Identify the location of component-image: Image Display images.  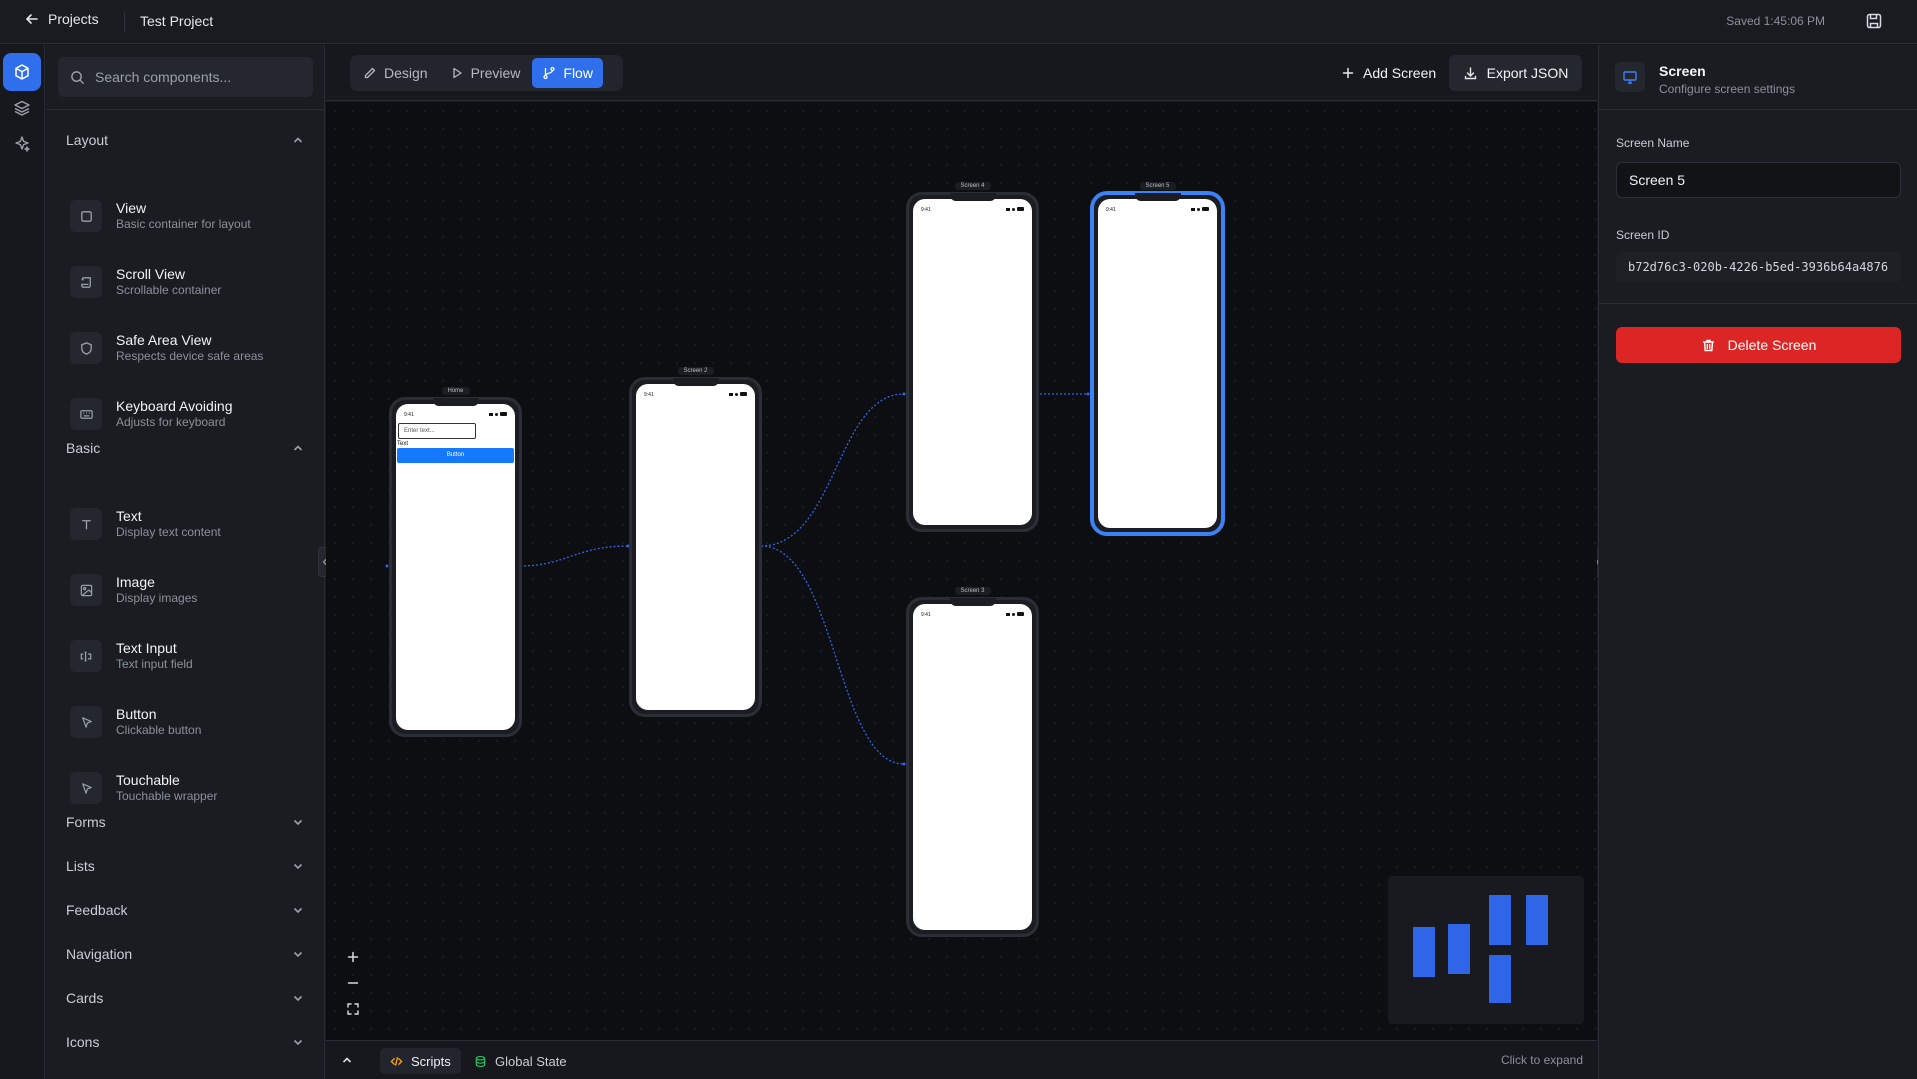
(190, 590).